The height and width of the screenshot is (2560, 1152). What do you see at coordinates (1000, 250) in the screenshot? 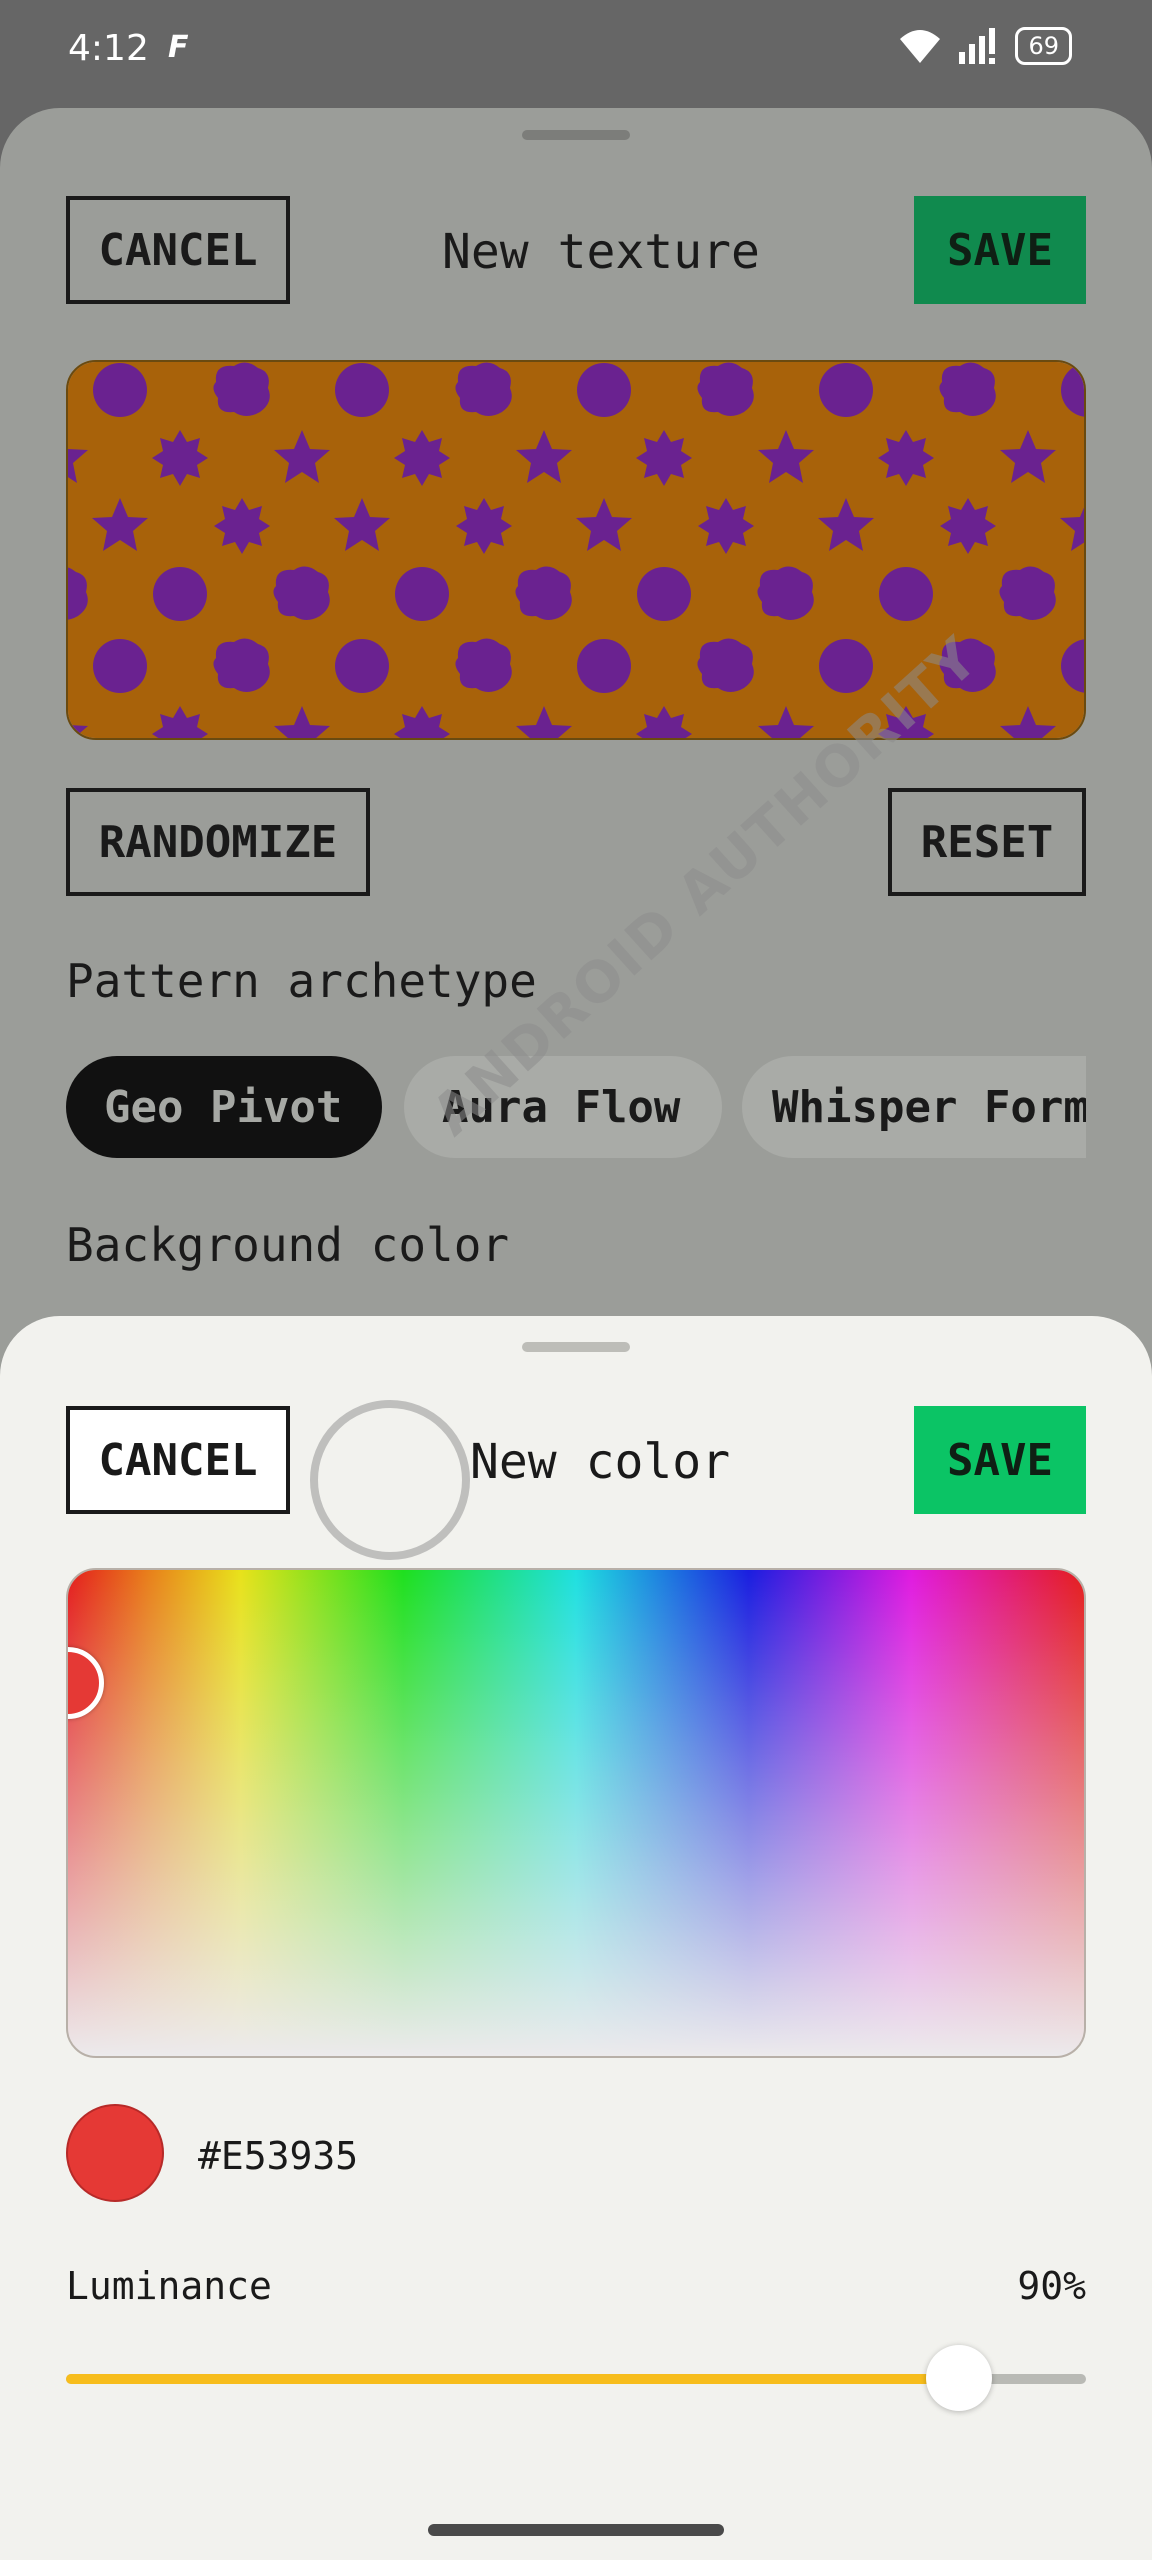
I see `texture-save-button: SAVE` at bounding box center [1000, 250].